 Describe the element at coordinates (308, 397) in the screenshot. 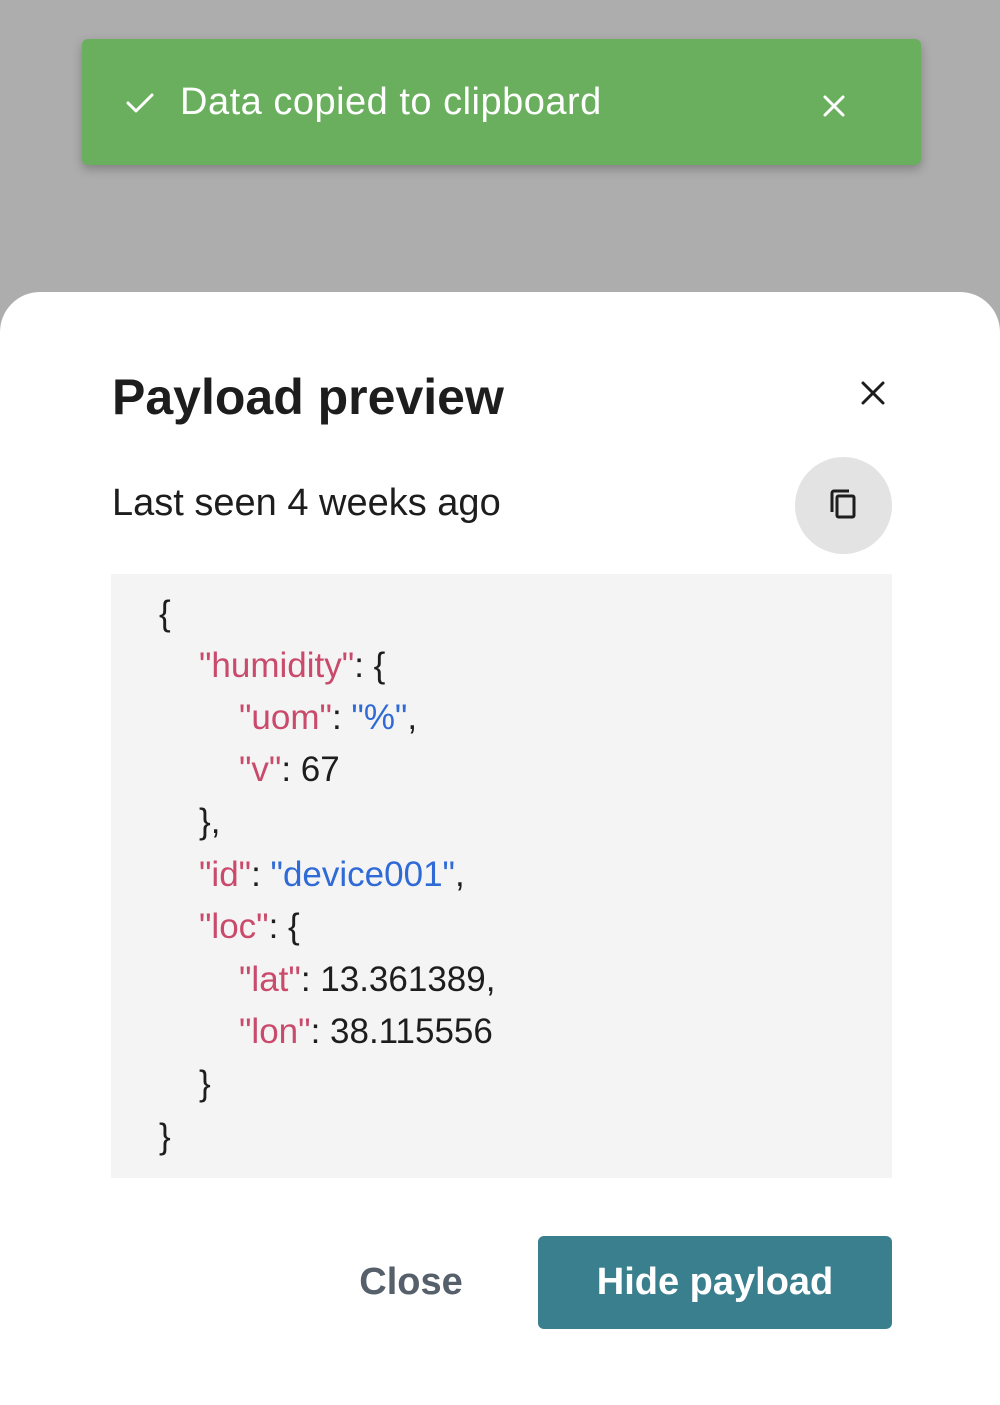

I see `modal-title: Payload preview` at that location.